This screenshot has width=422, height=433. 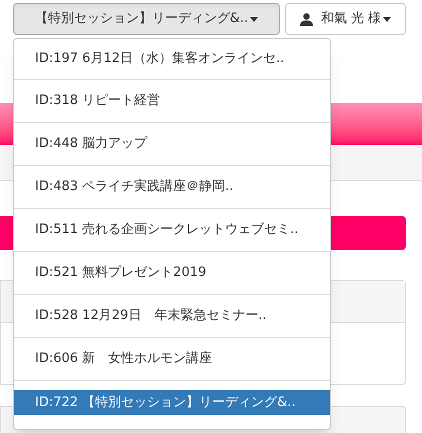 What do you see at coordinates (306, 19) in the screenshot?
I see `user-icon` at bounding box center [306, 19].